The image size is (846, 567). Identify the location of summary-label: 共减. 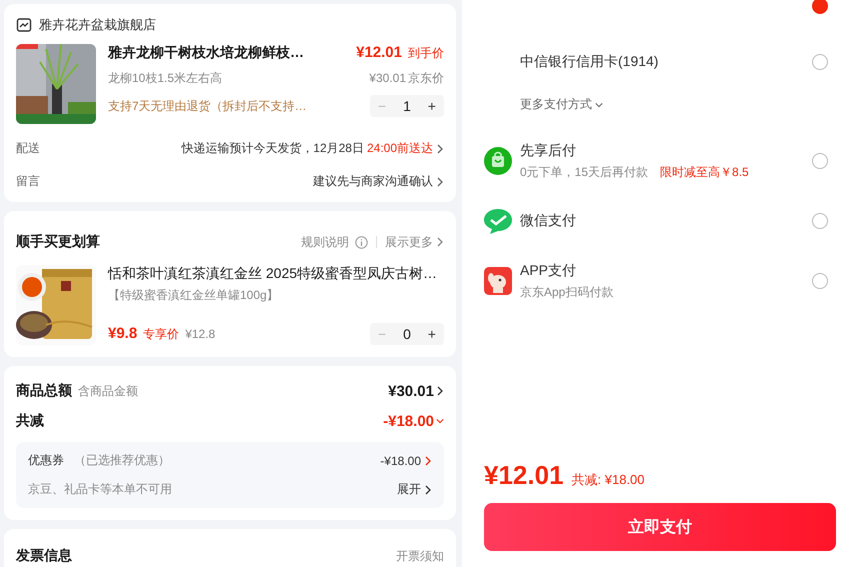
(30, 421).